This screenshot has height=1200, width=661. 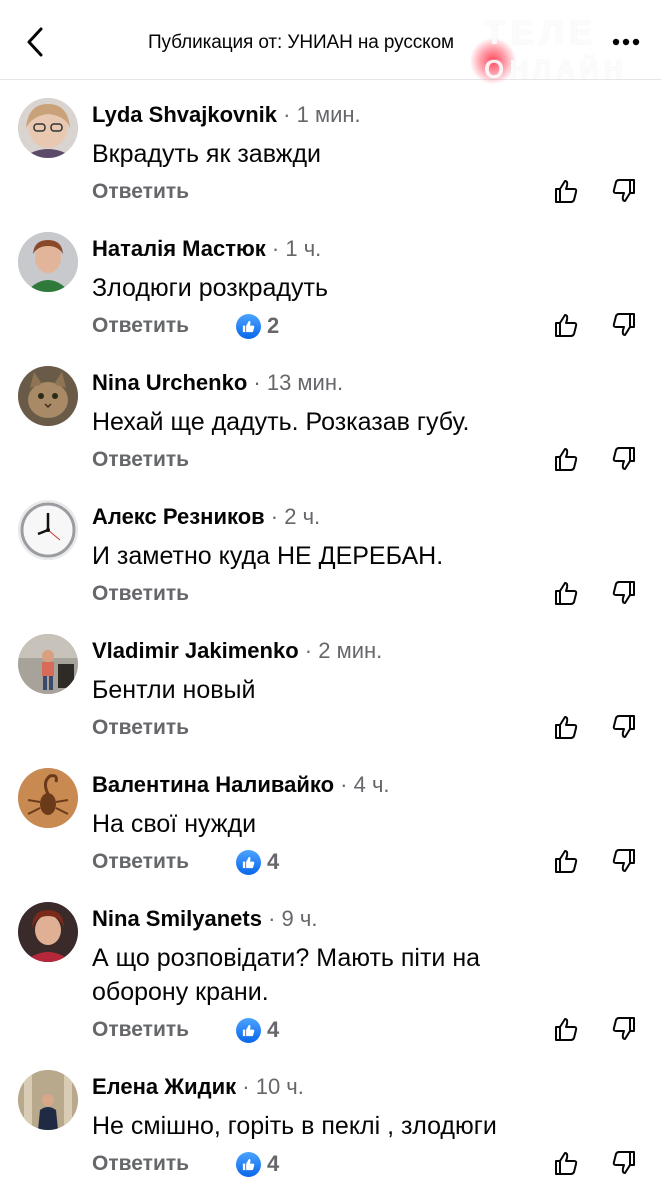 I want to click on comment-text: На свої нужди, so click(x=174, y=824).